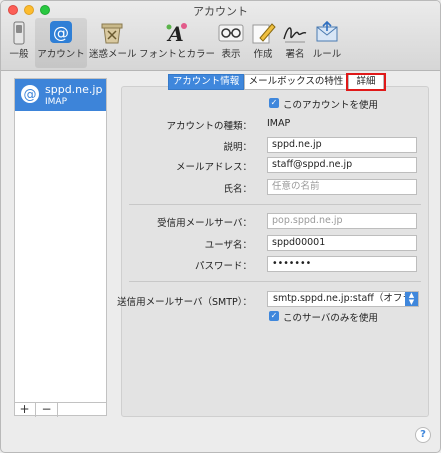 The width and height of the screenshot is (441, 453). I want to click on pencil-icon, so click(264, 33).